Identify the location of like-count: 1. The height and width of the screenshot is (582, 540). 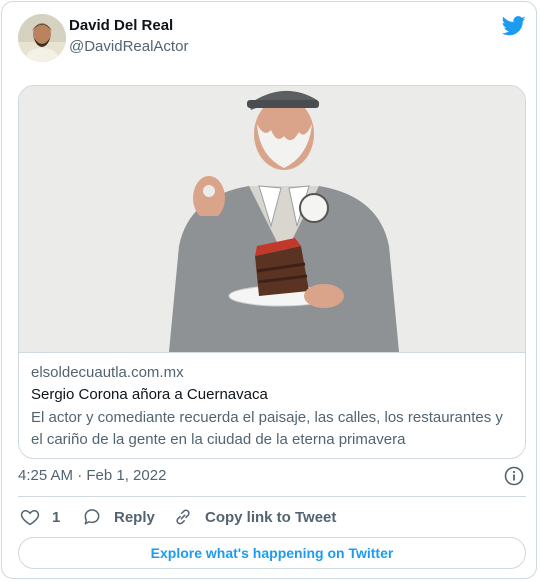
(56, 517).